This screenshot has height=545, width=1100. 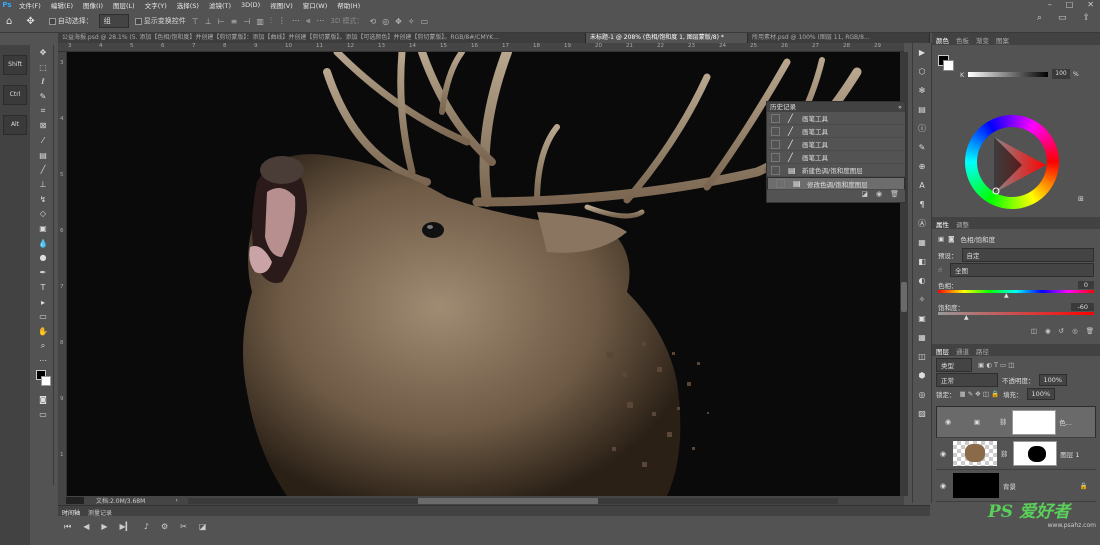 I want to click on menu-view: 视图(V), so click(x=281, y=5).